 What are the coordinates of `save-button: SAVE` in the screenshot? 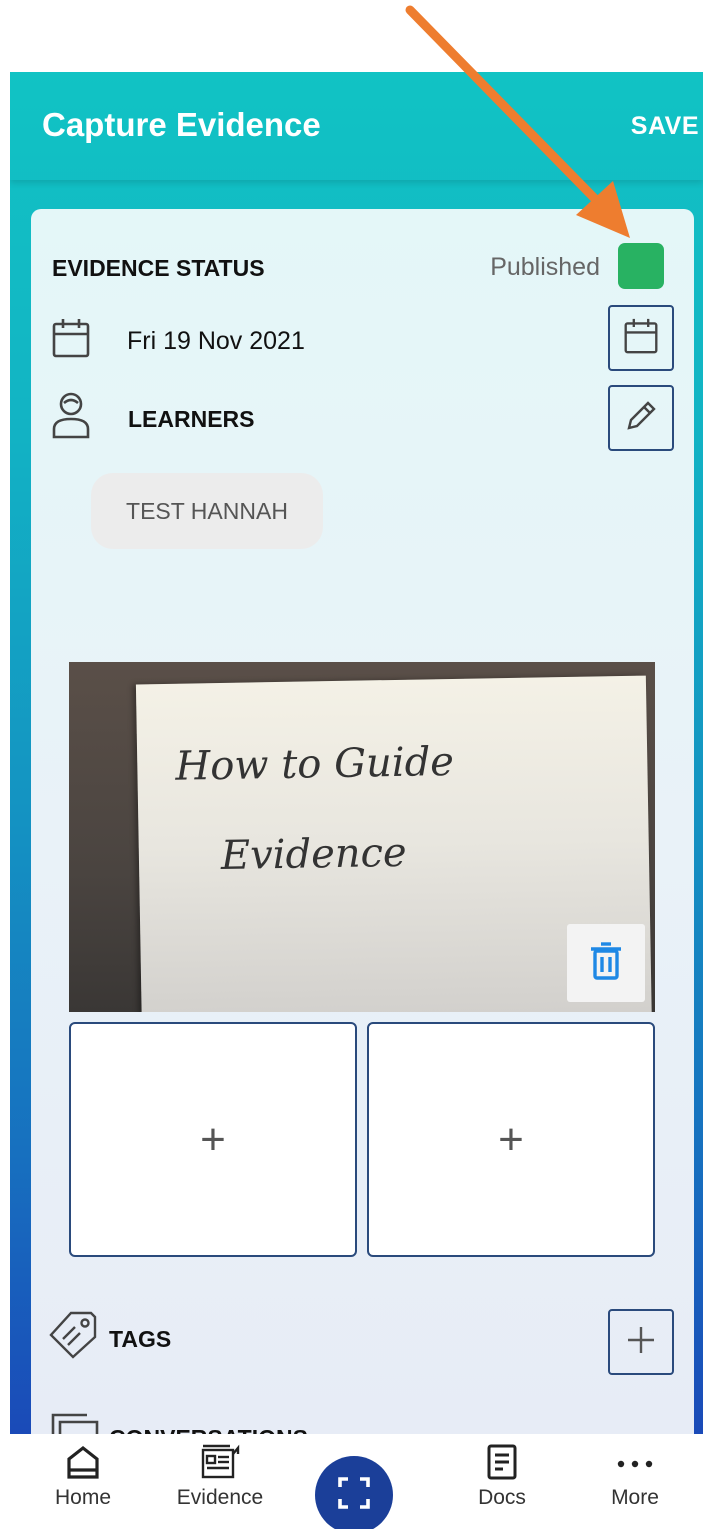 It's located at (665, 126).